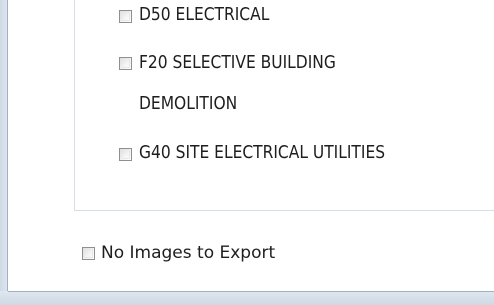  I want to click on checkbox-label-d50-electrical: D50 ELECTRICAL, so click(204, 14).